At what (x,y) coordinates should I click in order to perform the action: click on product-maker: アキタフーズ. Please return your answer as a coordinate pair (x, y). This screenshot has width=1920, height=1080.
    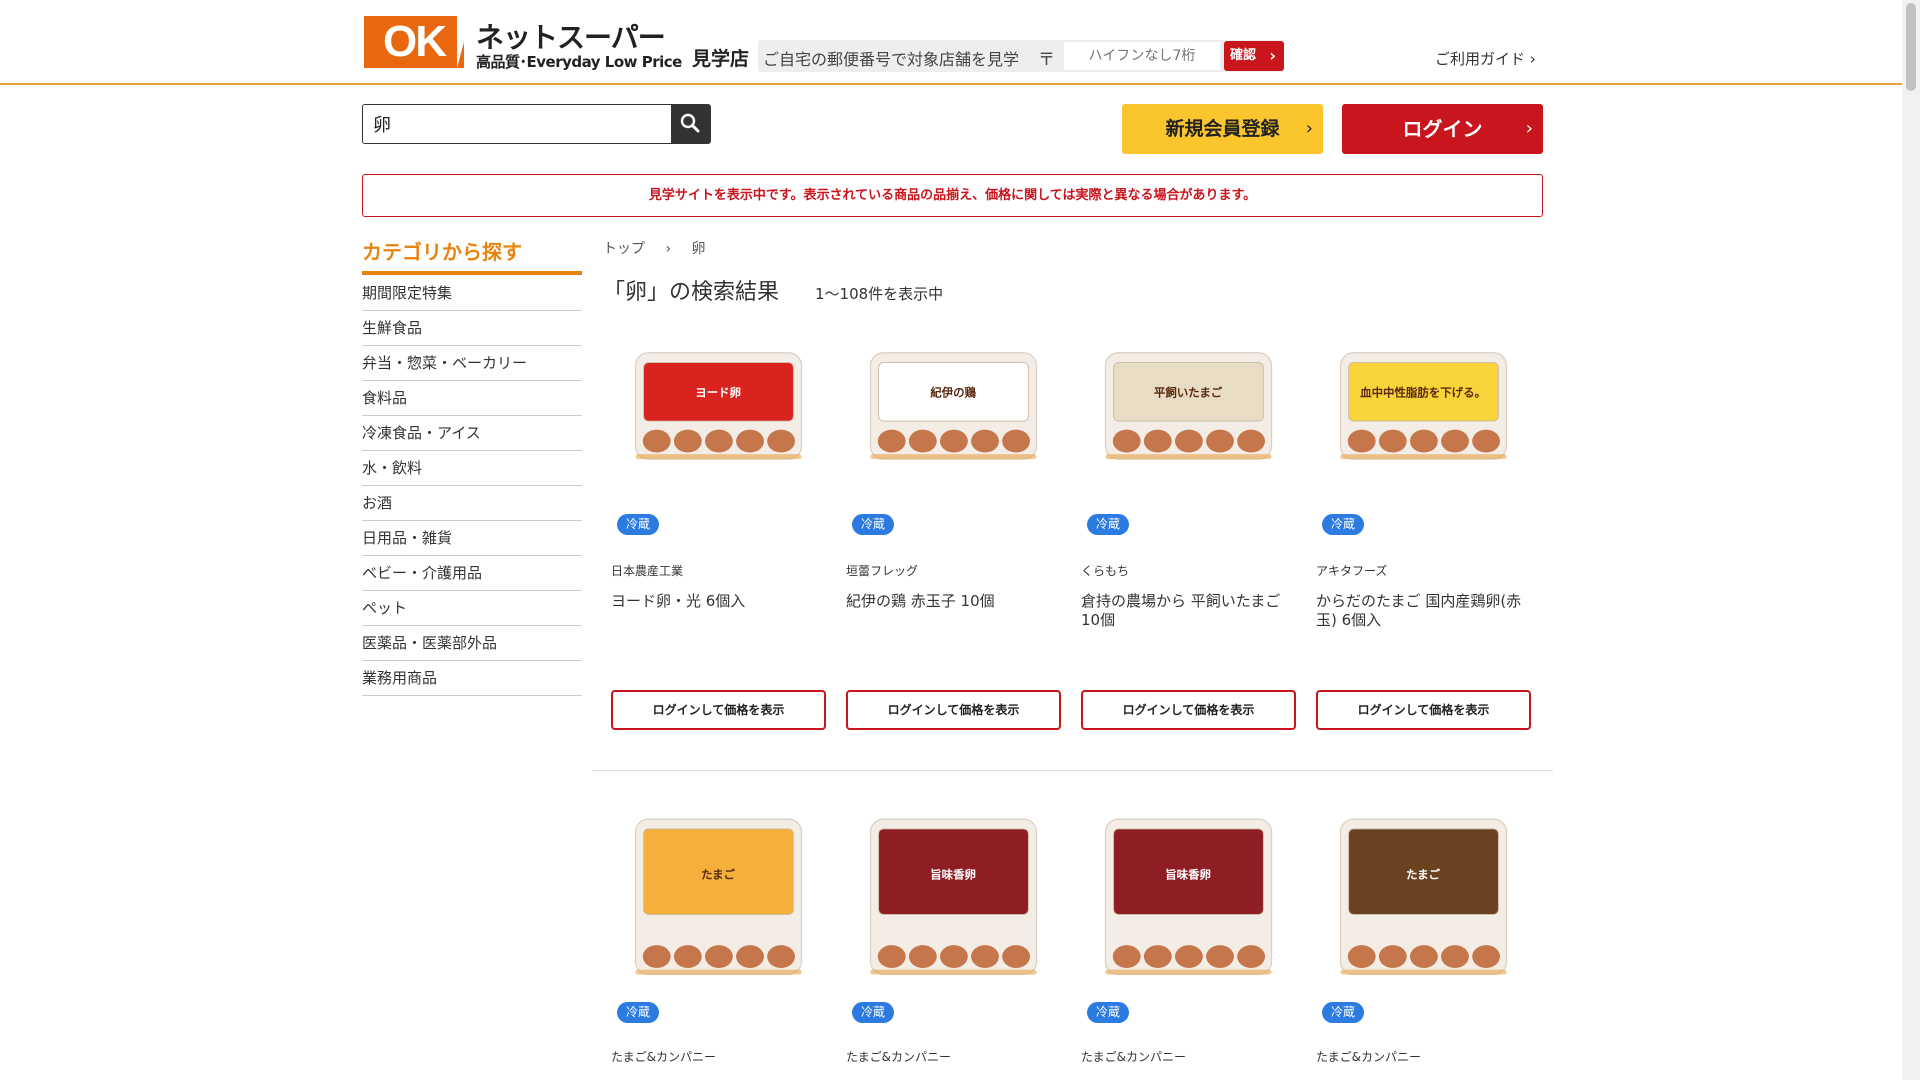
    Looking at the image, I should click on (1352, 571).